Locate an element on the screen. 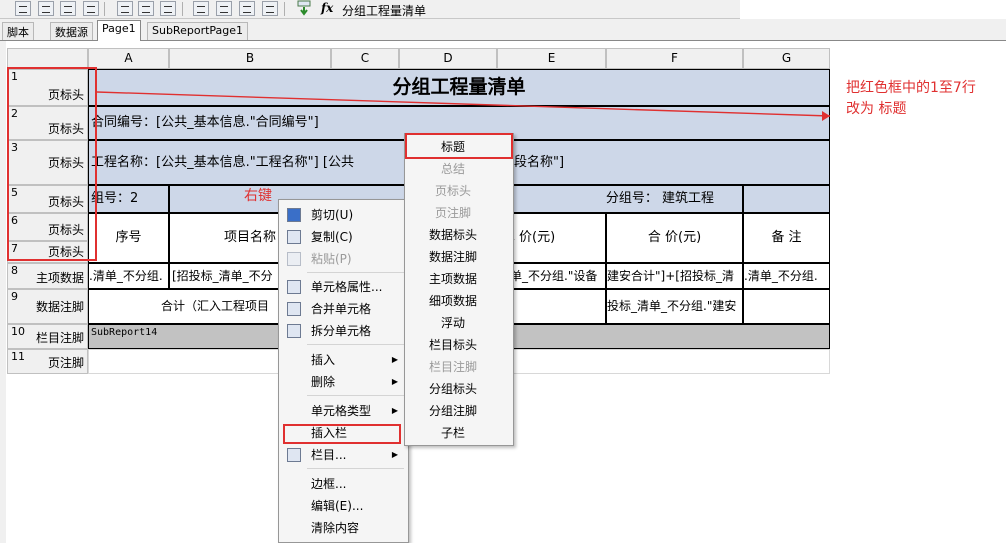  group-number-cell: 组号：2 is located at coordinates (128, 199).